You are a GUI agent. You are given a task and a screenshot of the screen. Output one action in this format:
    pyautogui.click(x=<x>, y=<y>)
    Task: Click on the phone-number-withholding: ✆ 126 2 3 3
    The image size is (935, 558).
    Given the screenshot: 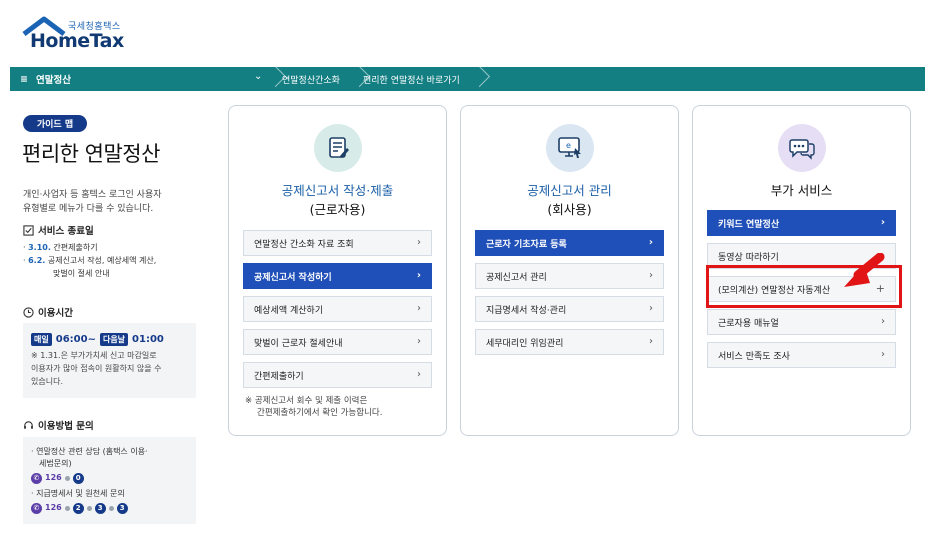 What is the action you would take?
    pyautogui.click(x=109, y=508)
    